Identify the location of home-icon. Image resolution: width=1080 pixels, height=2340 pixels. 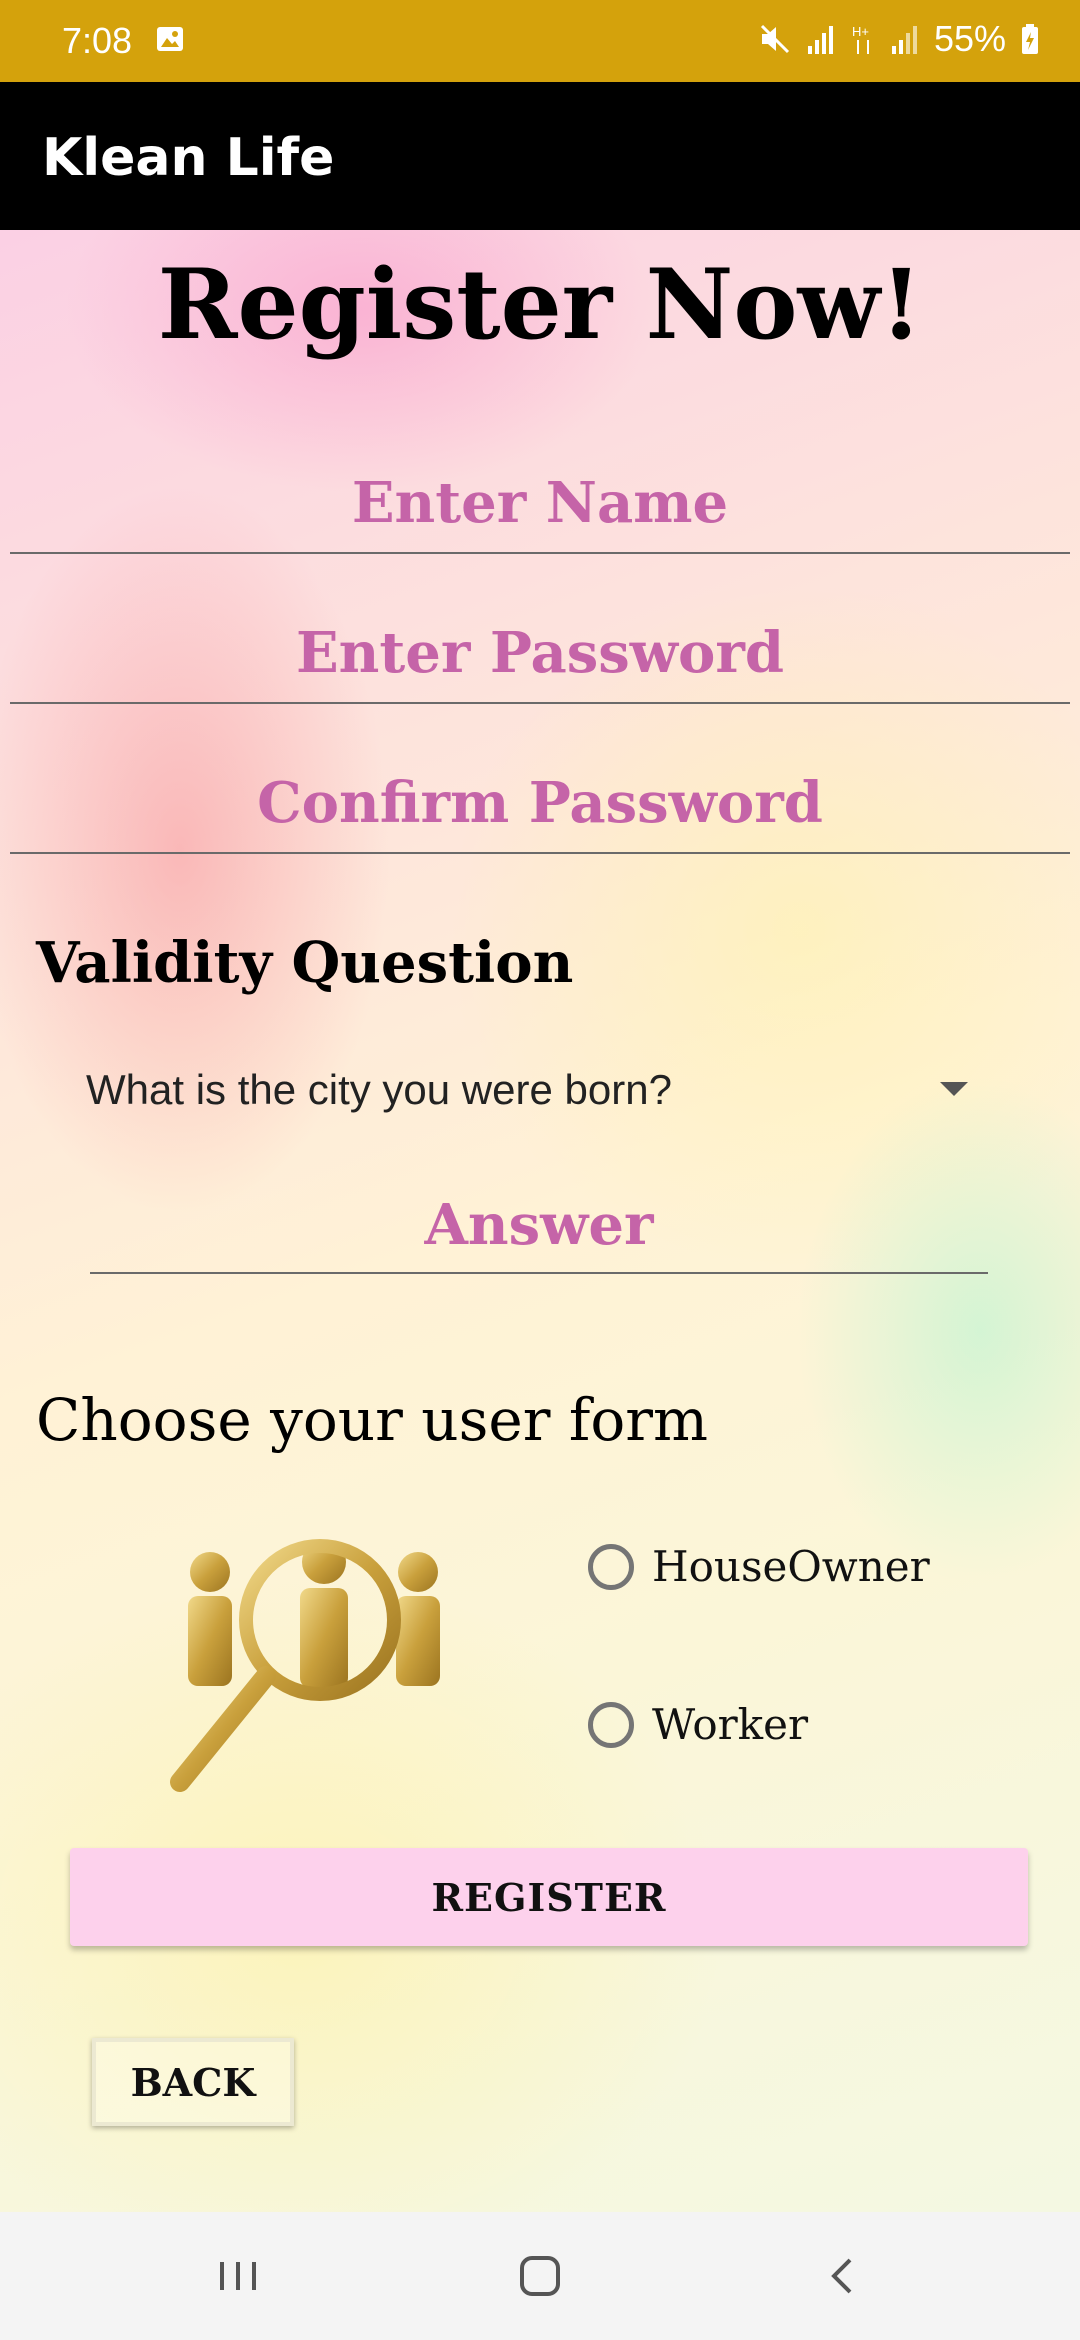
(540, 2276).